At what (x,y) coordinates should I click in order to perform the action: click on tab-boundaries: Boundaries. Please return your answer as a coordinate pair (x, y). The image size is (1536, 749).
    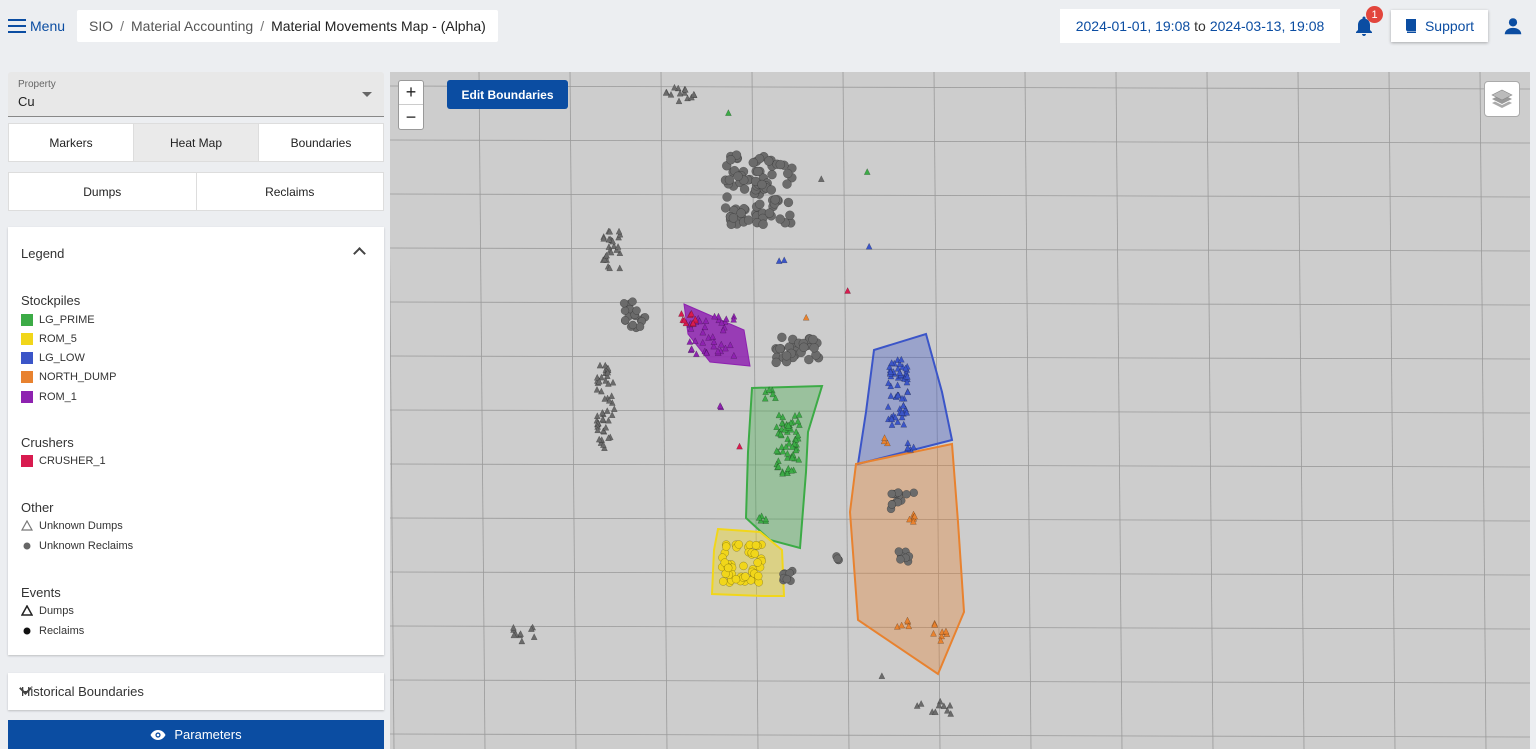
    Looking at the image, I should click on (321, 142).